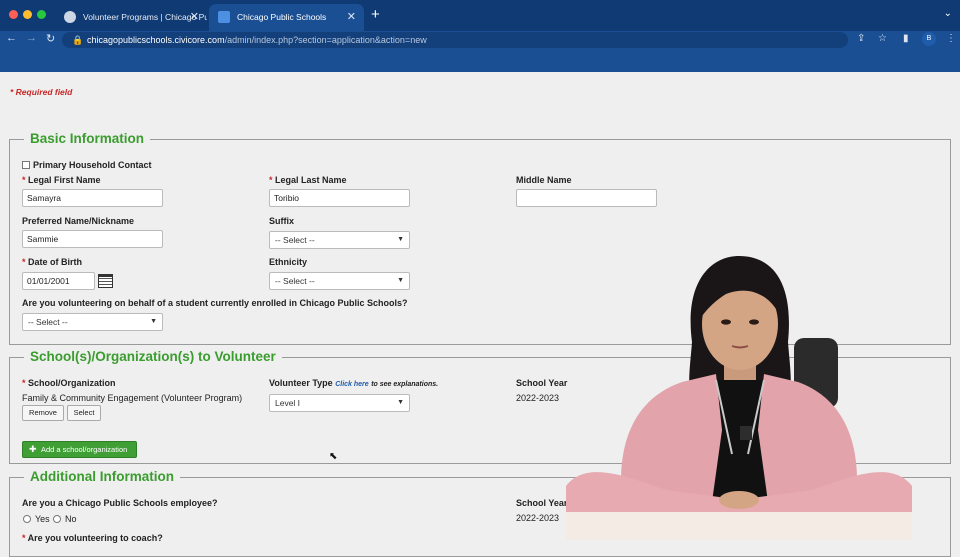  What do you see at coordinates (288, 403) in the screenshot?
I see `volunteer-type-value: Level I` at bounding box center [288, 403].